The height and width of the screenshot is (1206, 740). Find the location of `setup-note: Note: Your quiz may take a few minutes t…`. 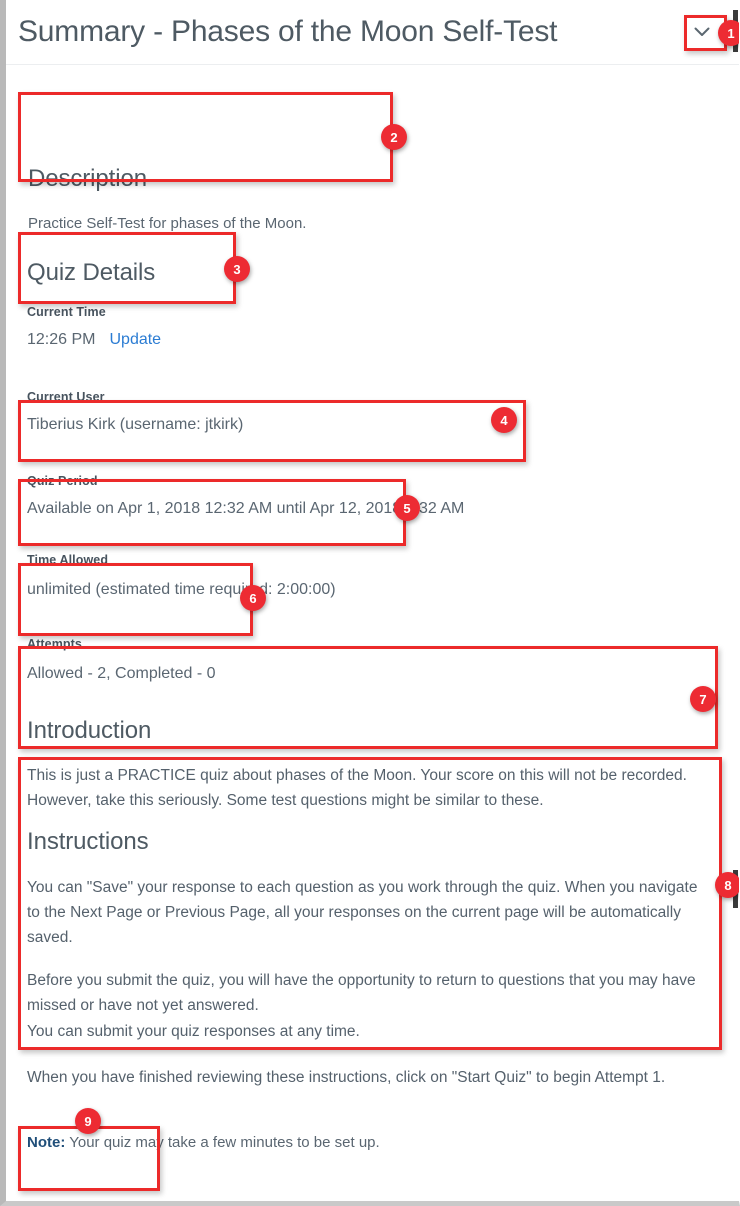

setup-note: Note: Your quiz may take a few minutes t… is located at coordinates (203, 1142).